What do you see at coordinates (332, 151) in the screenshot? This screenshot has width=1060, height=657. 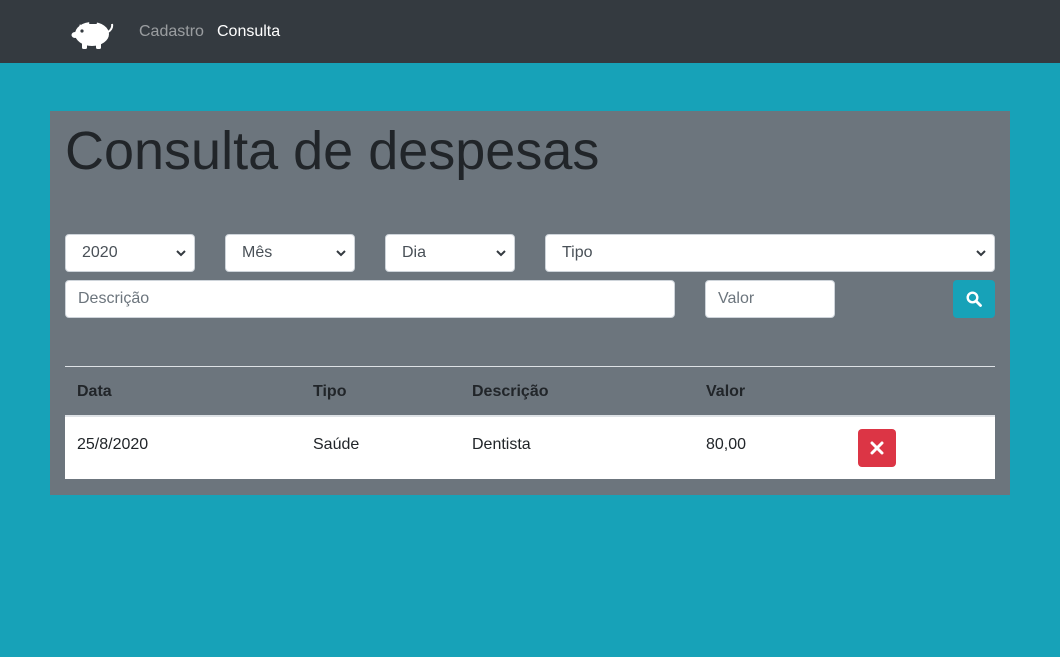 I see `page-title: Consulta de despesas` at bounding box center [332, 151].